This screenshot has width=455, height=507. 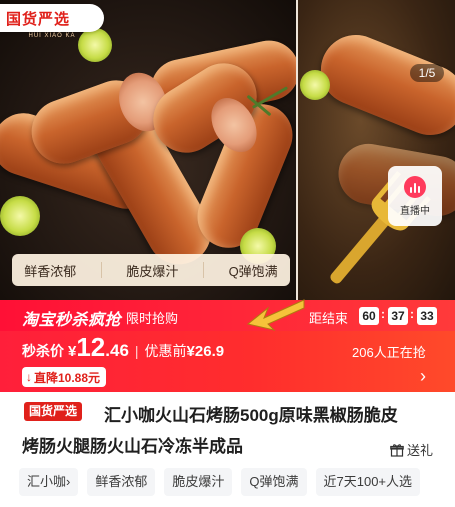 What do you see at coordinates (53, 411) in the screenshot?
I see `title-badge: 国货严选` at bounding box center [53, 411].